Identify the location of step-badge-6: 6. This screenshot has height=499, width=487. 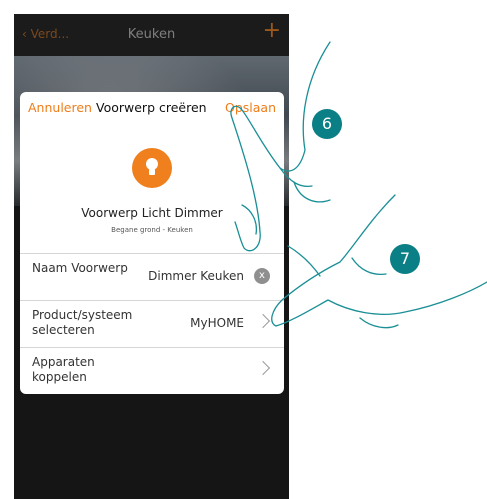
(327, 124).